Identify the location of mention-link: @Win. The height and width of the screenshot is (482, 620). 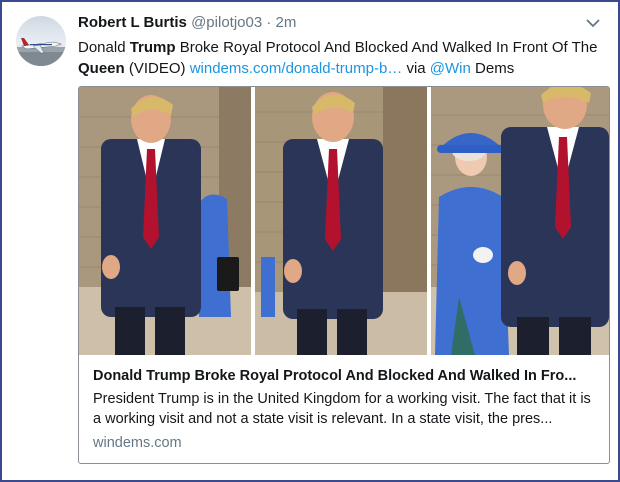
(450, 68).